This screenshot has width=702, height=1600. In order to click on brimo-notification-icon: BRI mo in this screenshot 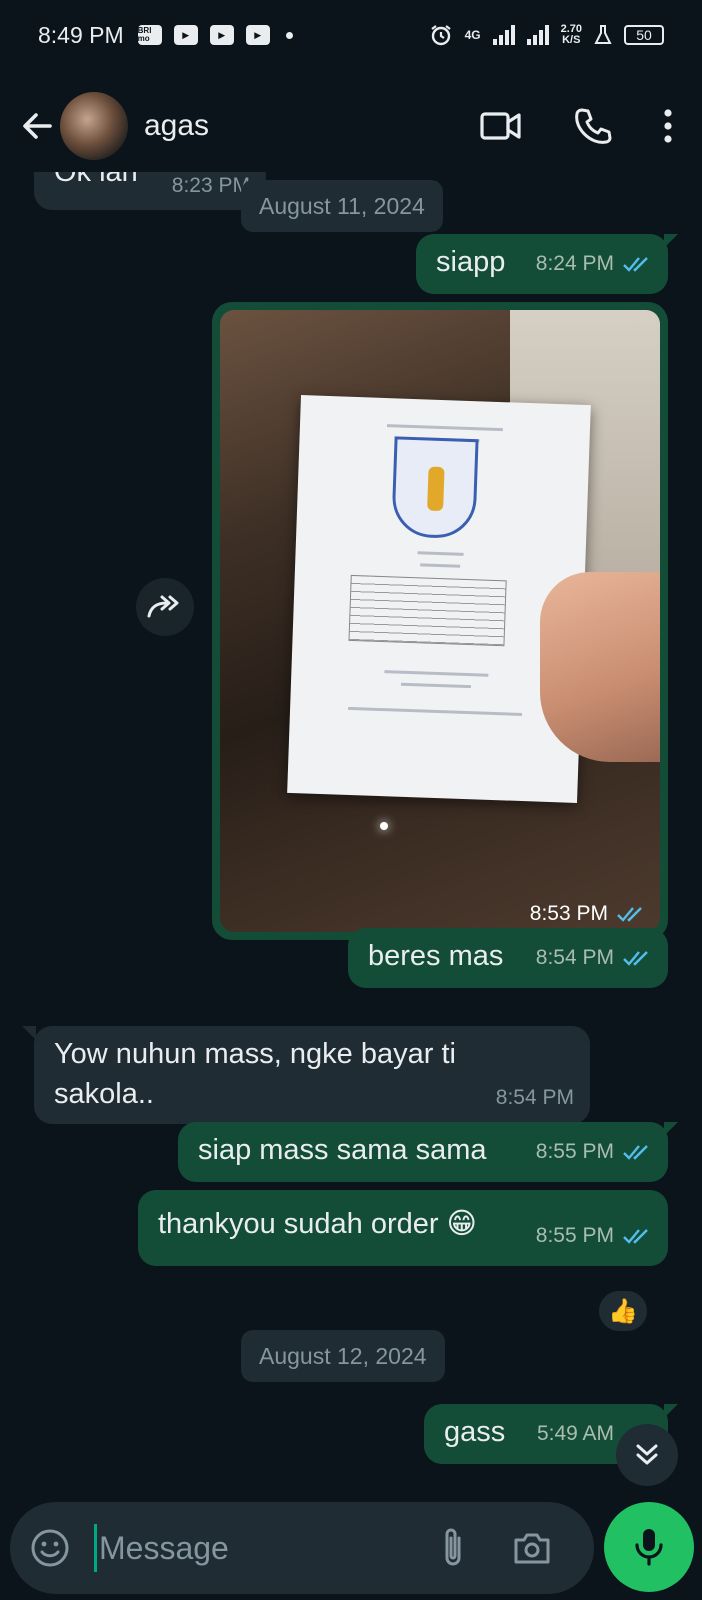, I will do `click(149, 35)`.